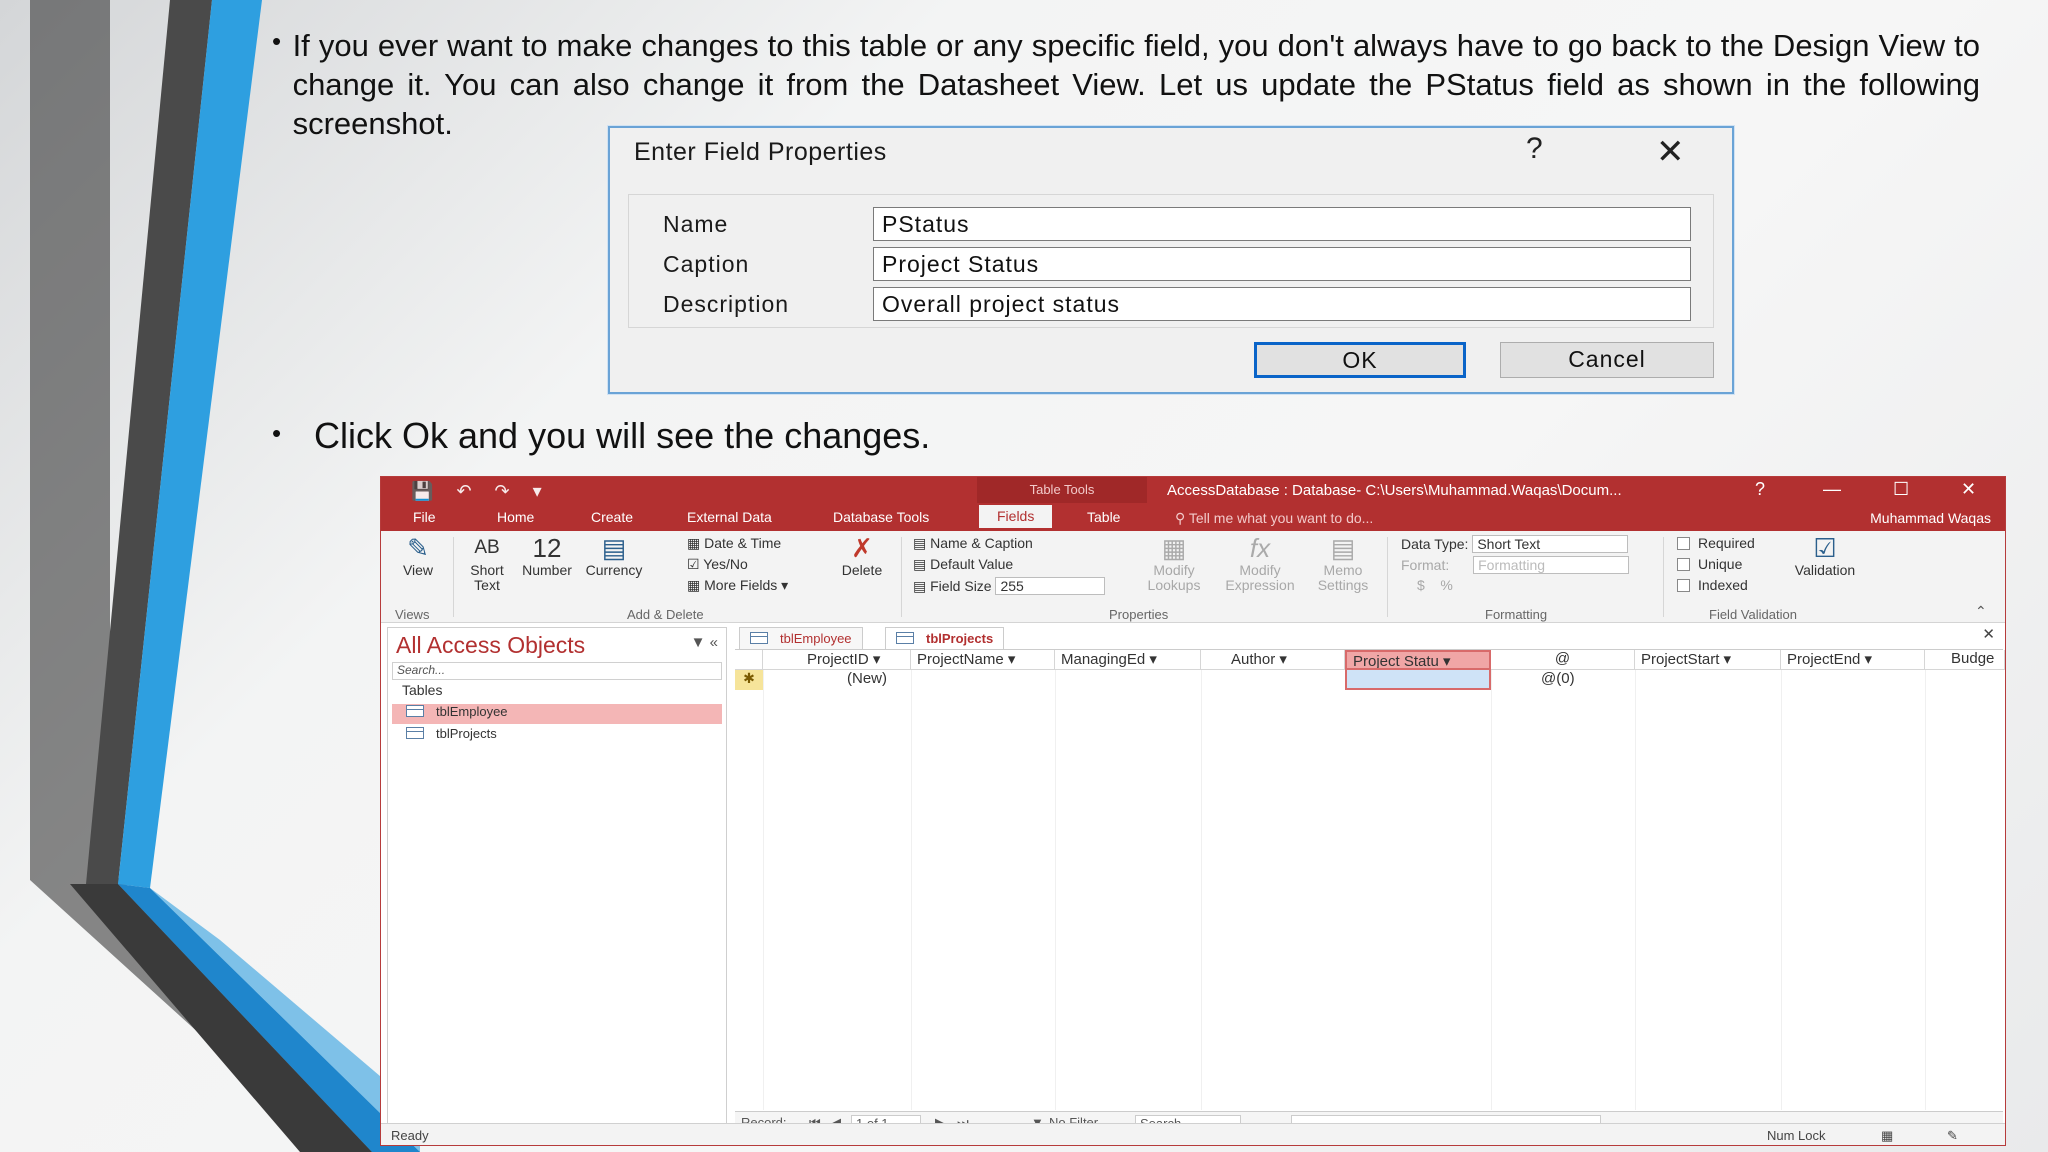 Image resolution: width=2048 pixels, height=1152 pixels. I want to click on unique-checkbox: Unique, so click(1709, 564).